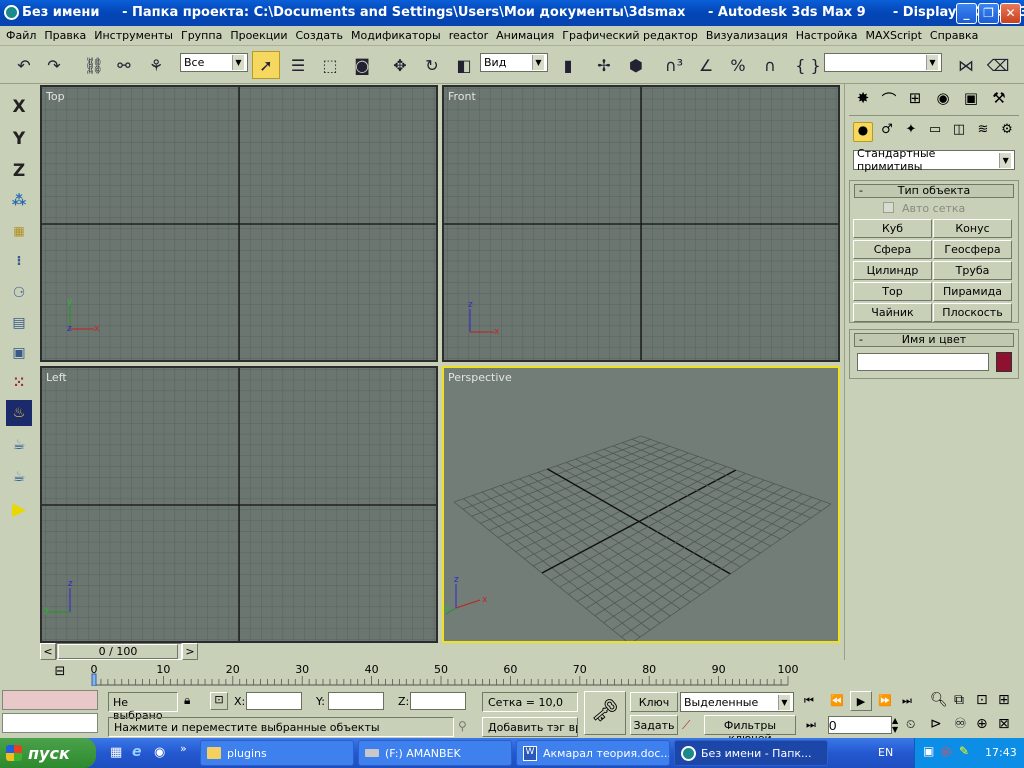  I want to click on rotate-icon: ↻, so click(432, 65).